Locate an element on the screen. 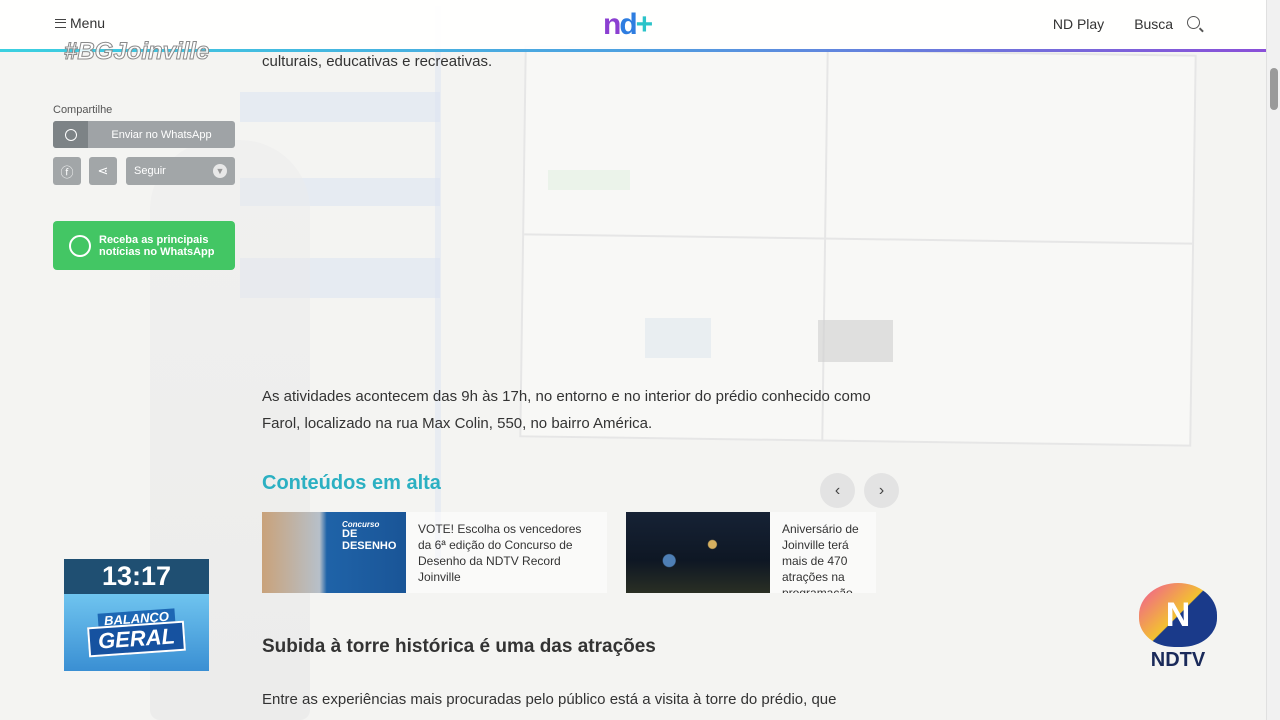  facebook-icon: ⓕ is located at coordinates (67, 172).